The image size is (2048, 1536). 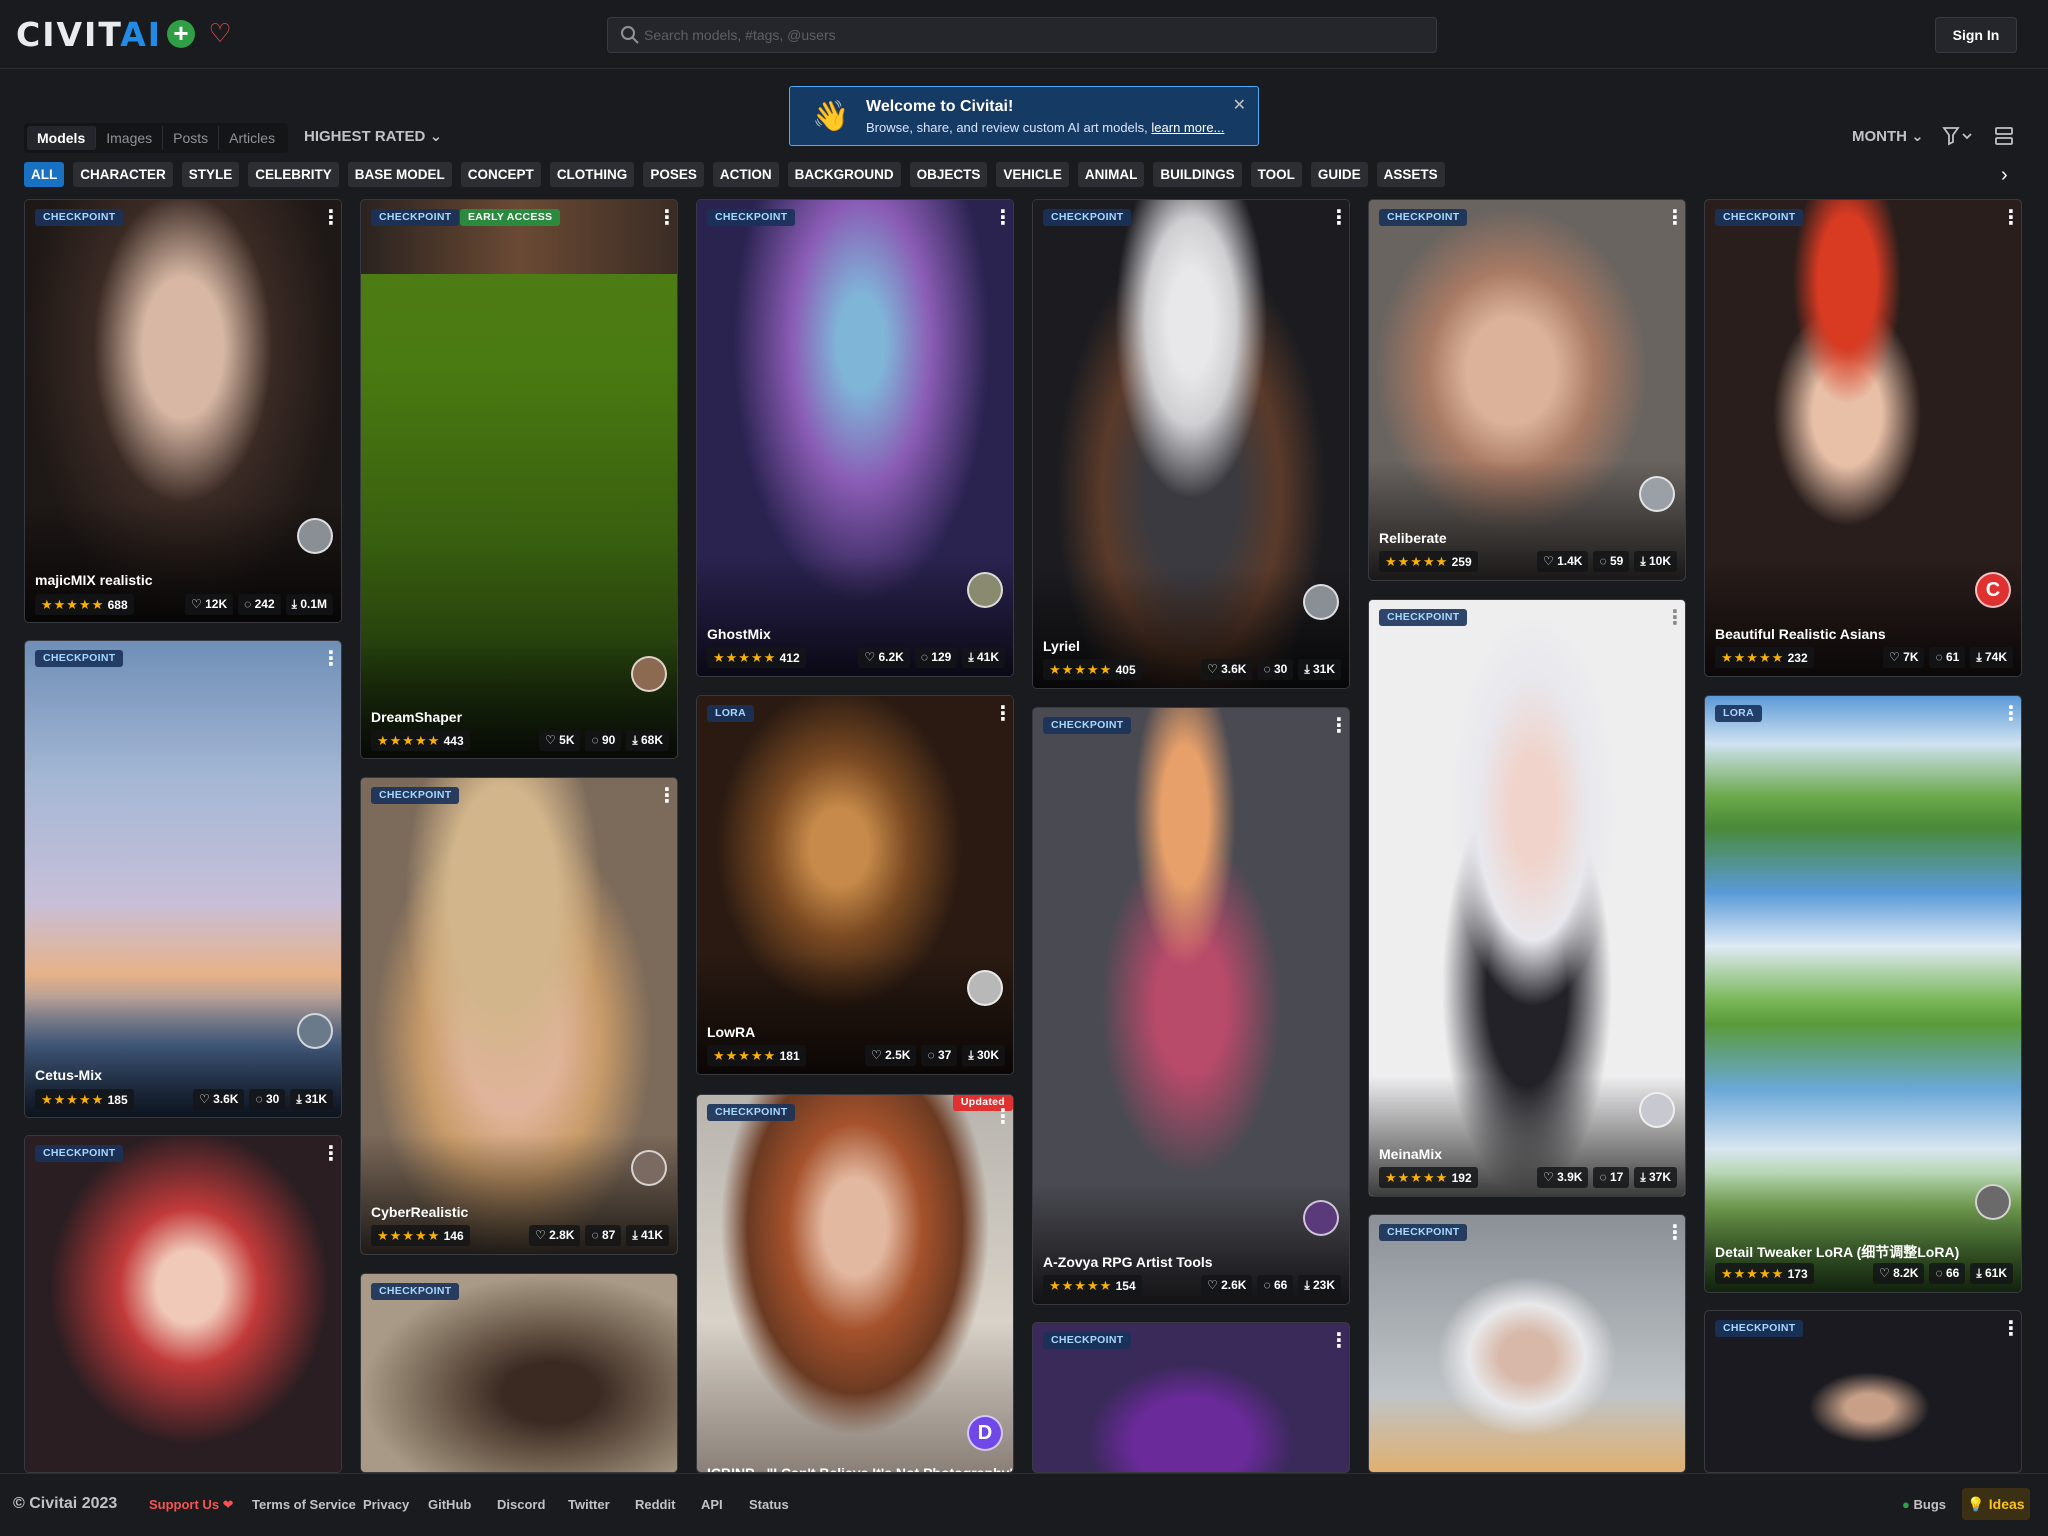 I want to click on create-plus-icon: +, so click(x=181, y=34).